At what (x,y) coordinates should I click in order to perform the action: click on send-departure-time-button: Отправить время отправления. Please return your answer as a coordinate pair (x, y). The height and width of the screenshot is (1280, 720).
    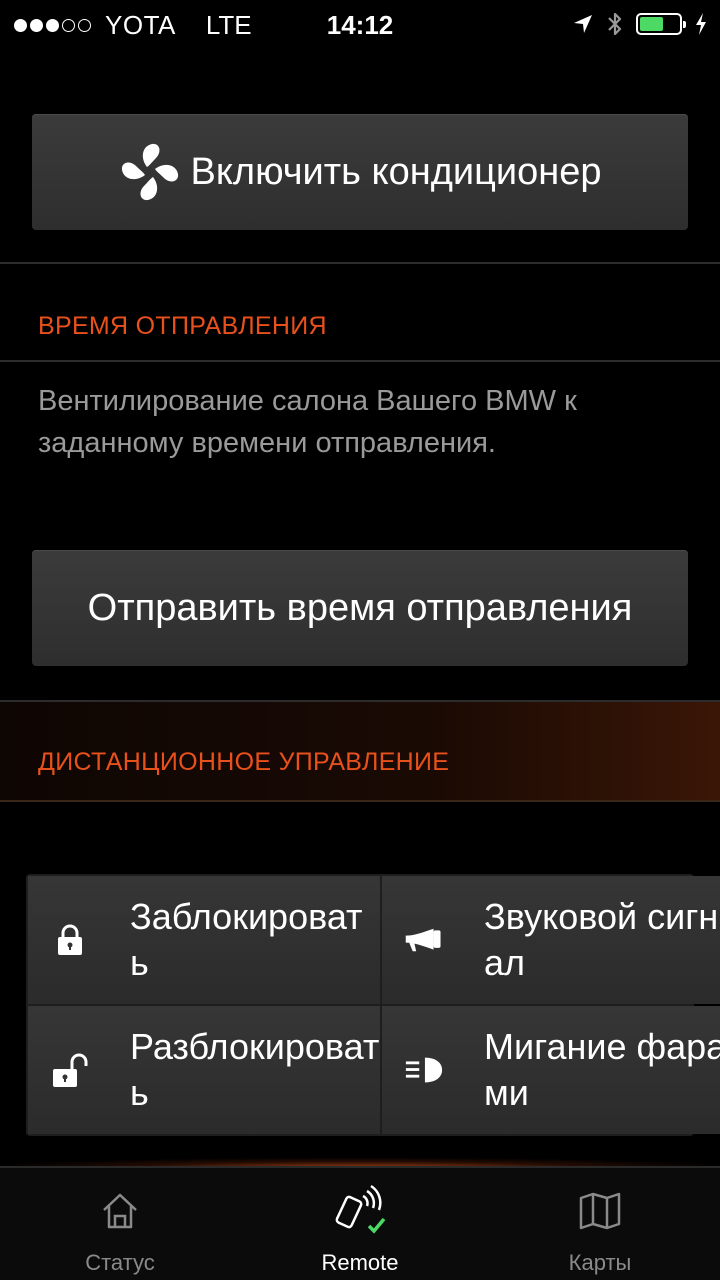
    Looking at the image, I should click on (360, 608).